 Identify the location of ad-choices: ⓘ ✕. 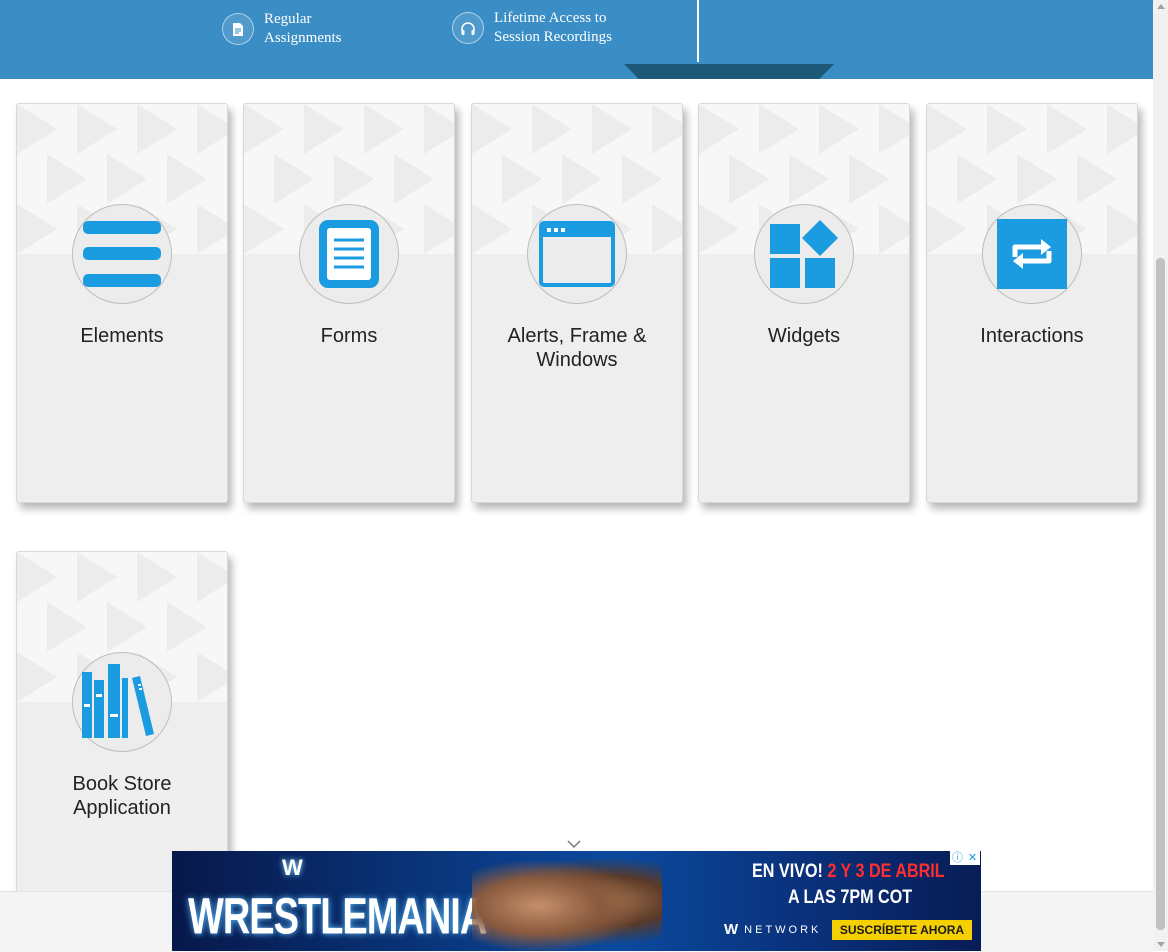
(965, 858).